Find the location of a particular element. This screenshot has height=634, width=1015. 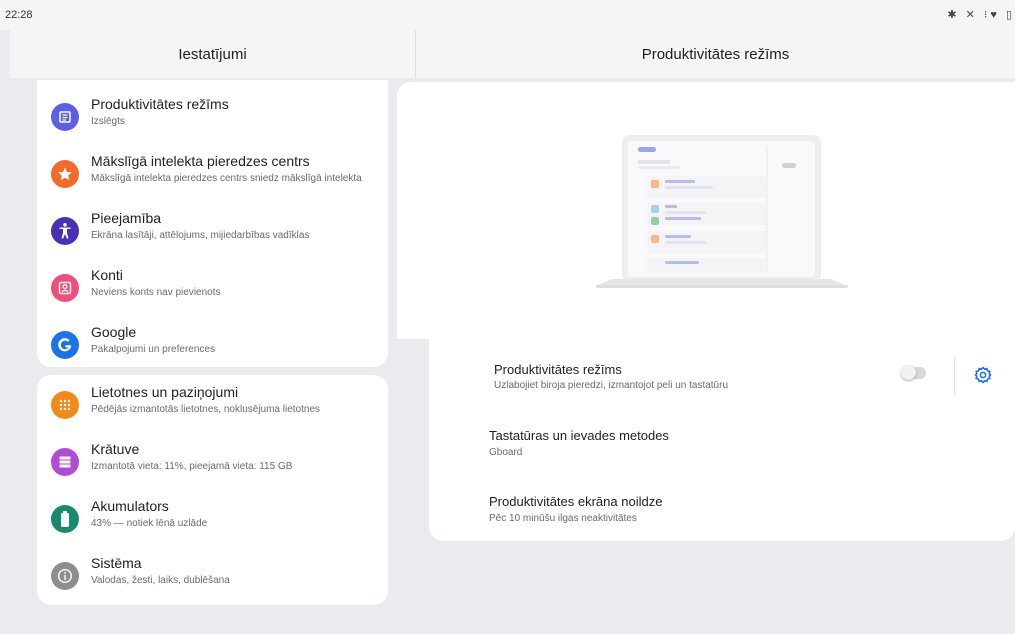

productivity-mode-toggle is located at coordinates (913, 372).